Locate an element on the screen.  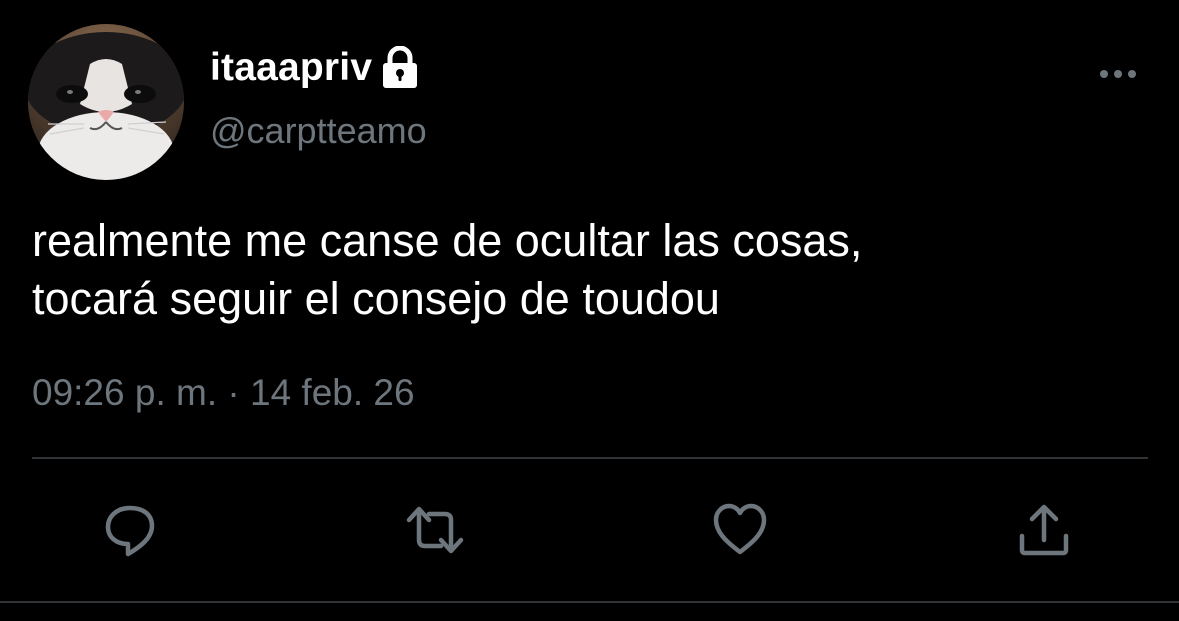
action-bar is located at coordinates (589, 530).